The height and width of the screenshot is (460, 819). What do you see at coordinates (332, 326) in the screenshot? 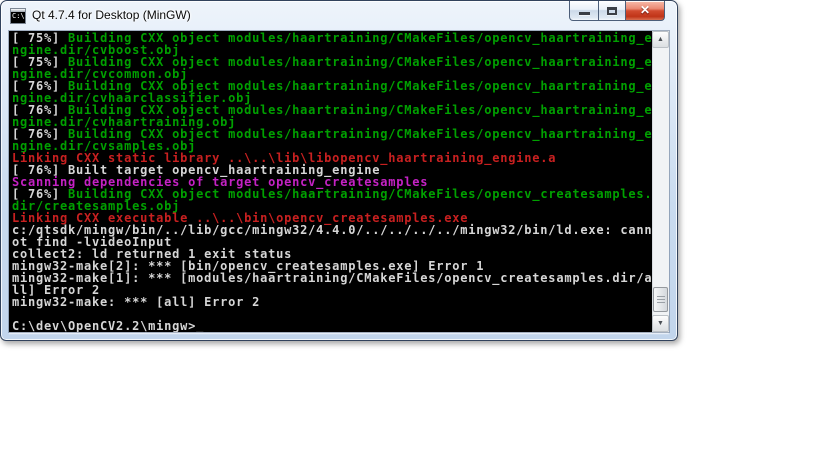
I see `console-line: C:\dev\OpenCV2.2\mingw>_` at bounding box center [332, 326].